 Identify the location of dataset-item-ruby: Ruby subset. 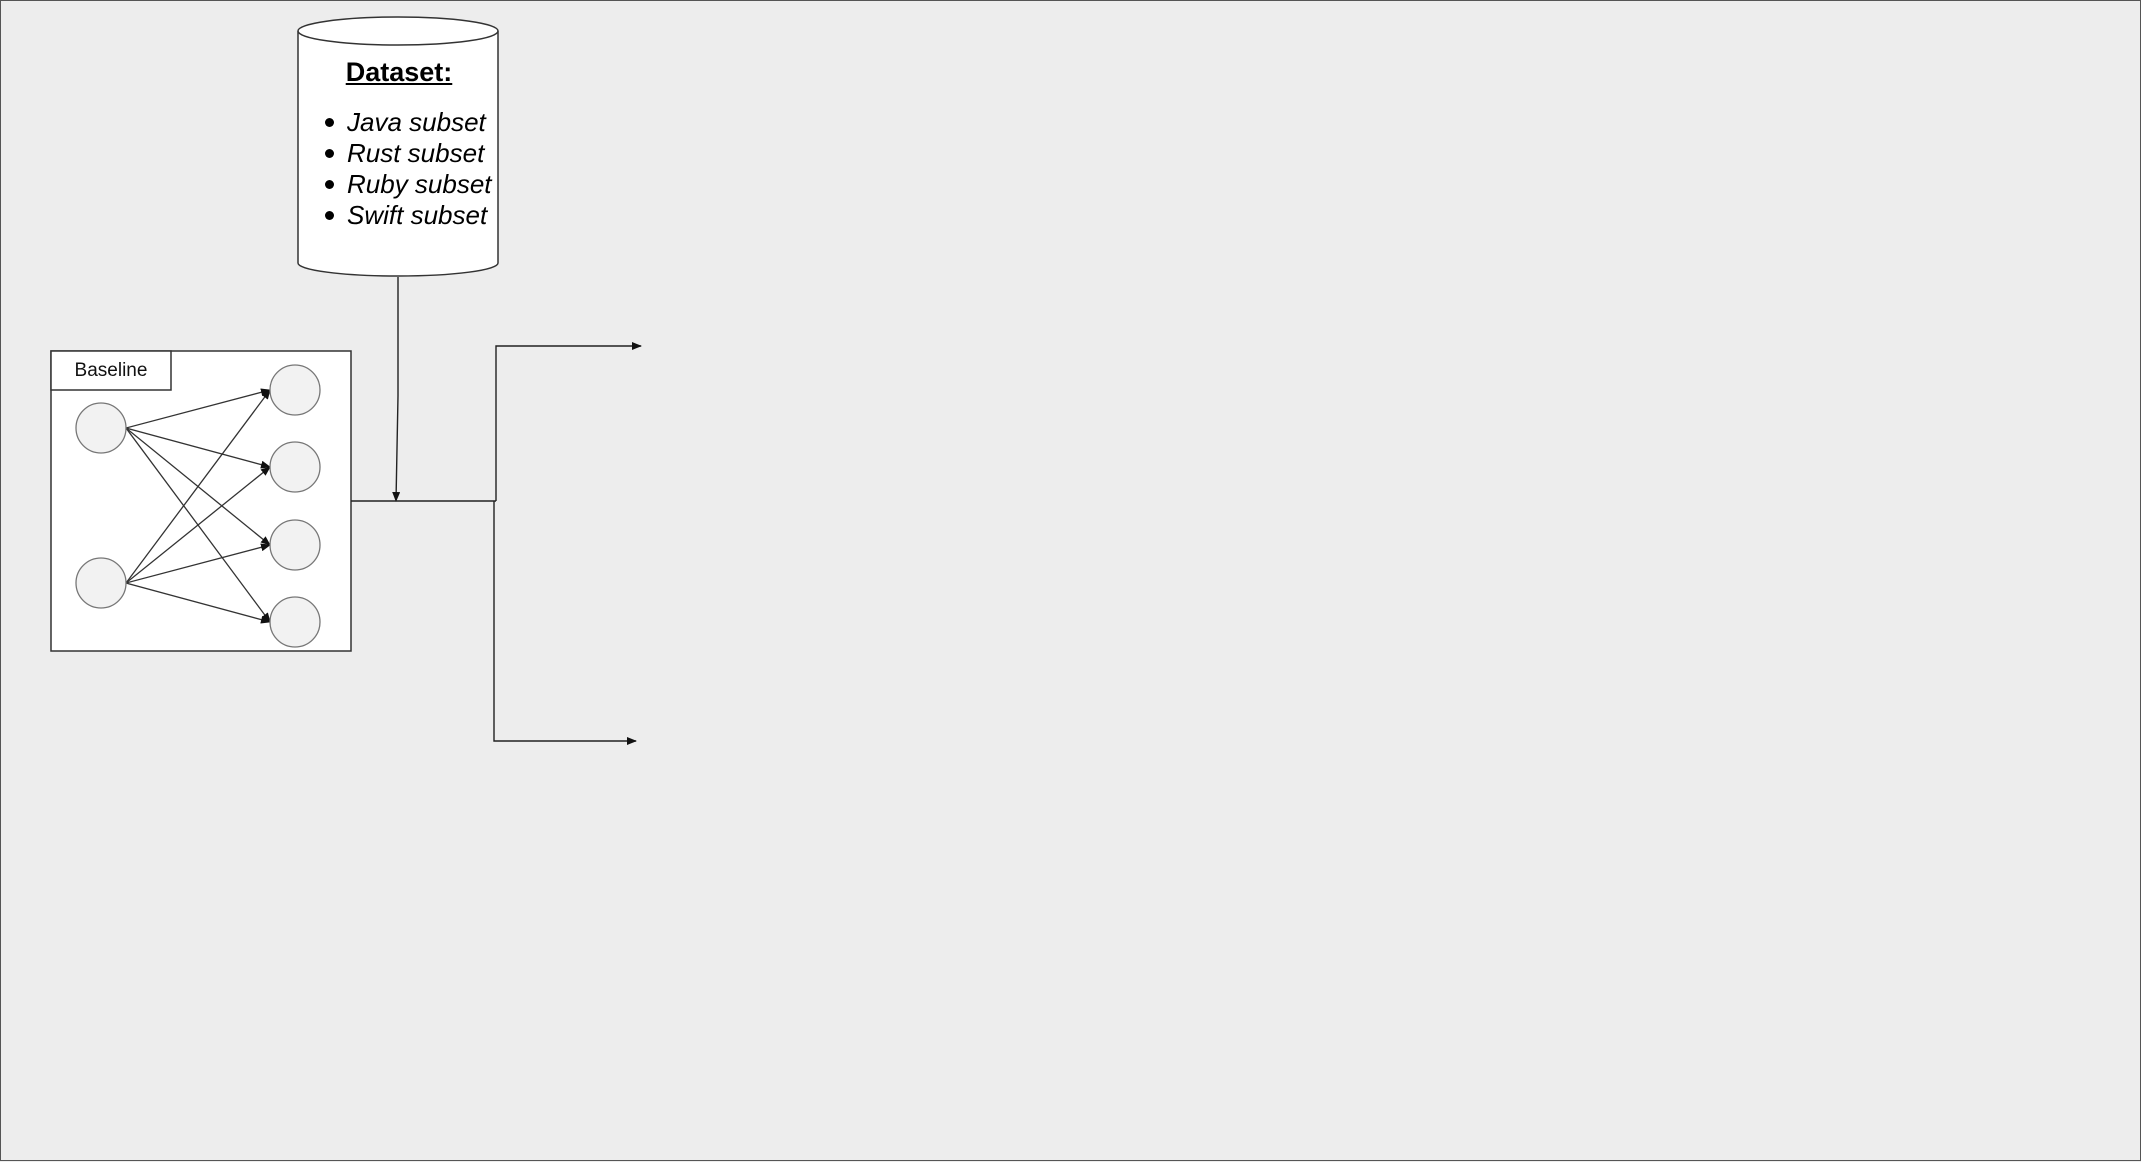
(412, 184).